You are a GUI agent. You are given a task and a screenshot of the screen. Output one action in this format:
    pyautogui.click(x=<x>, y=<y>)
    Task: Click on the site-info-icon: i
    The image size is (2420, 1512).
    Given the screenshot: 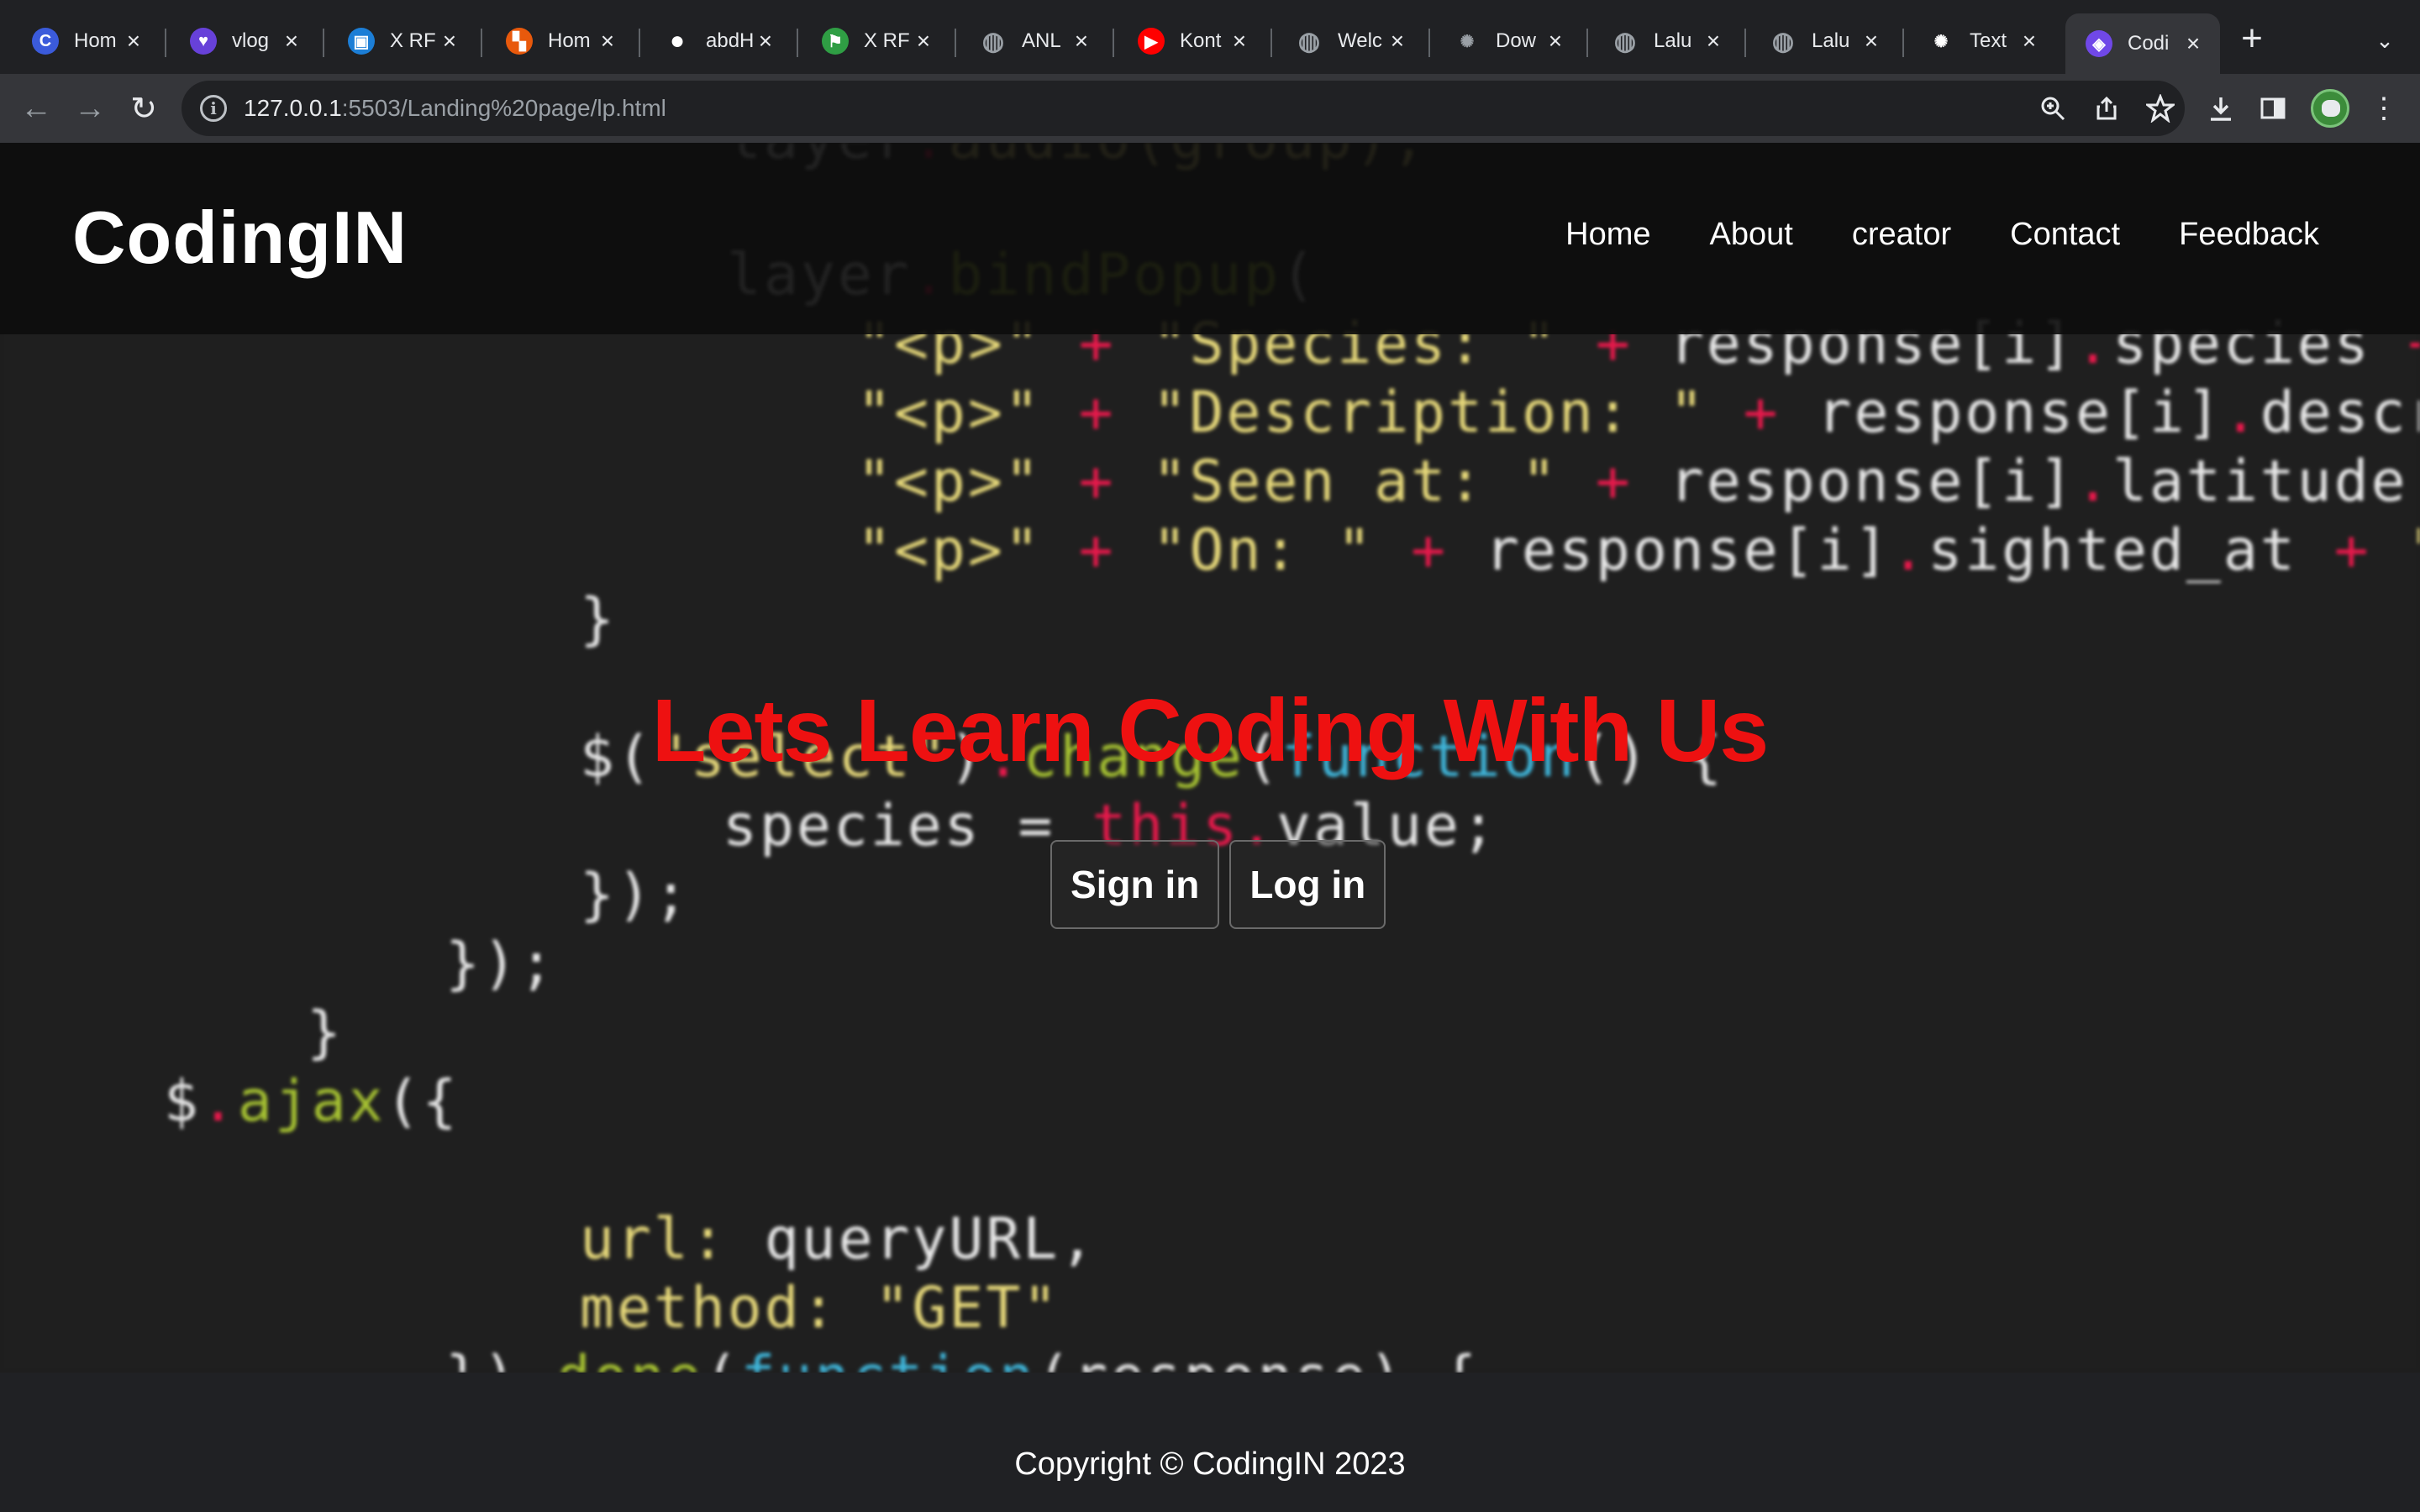 What is the action you would take?
    pyautogui.click(x=214, y=108)
    